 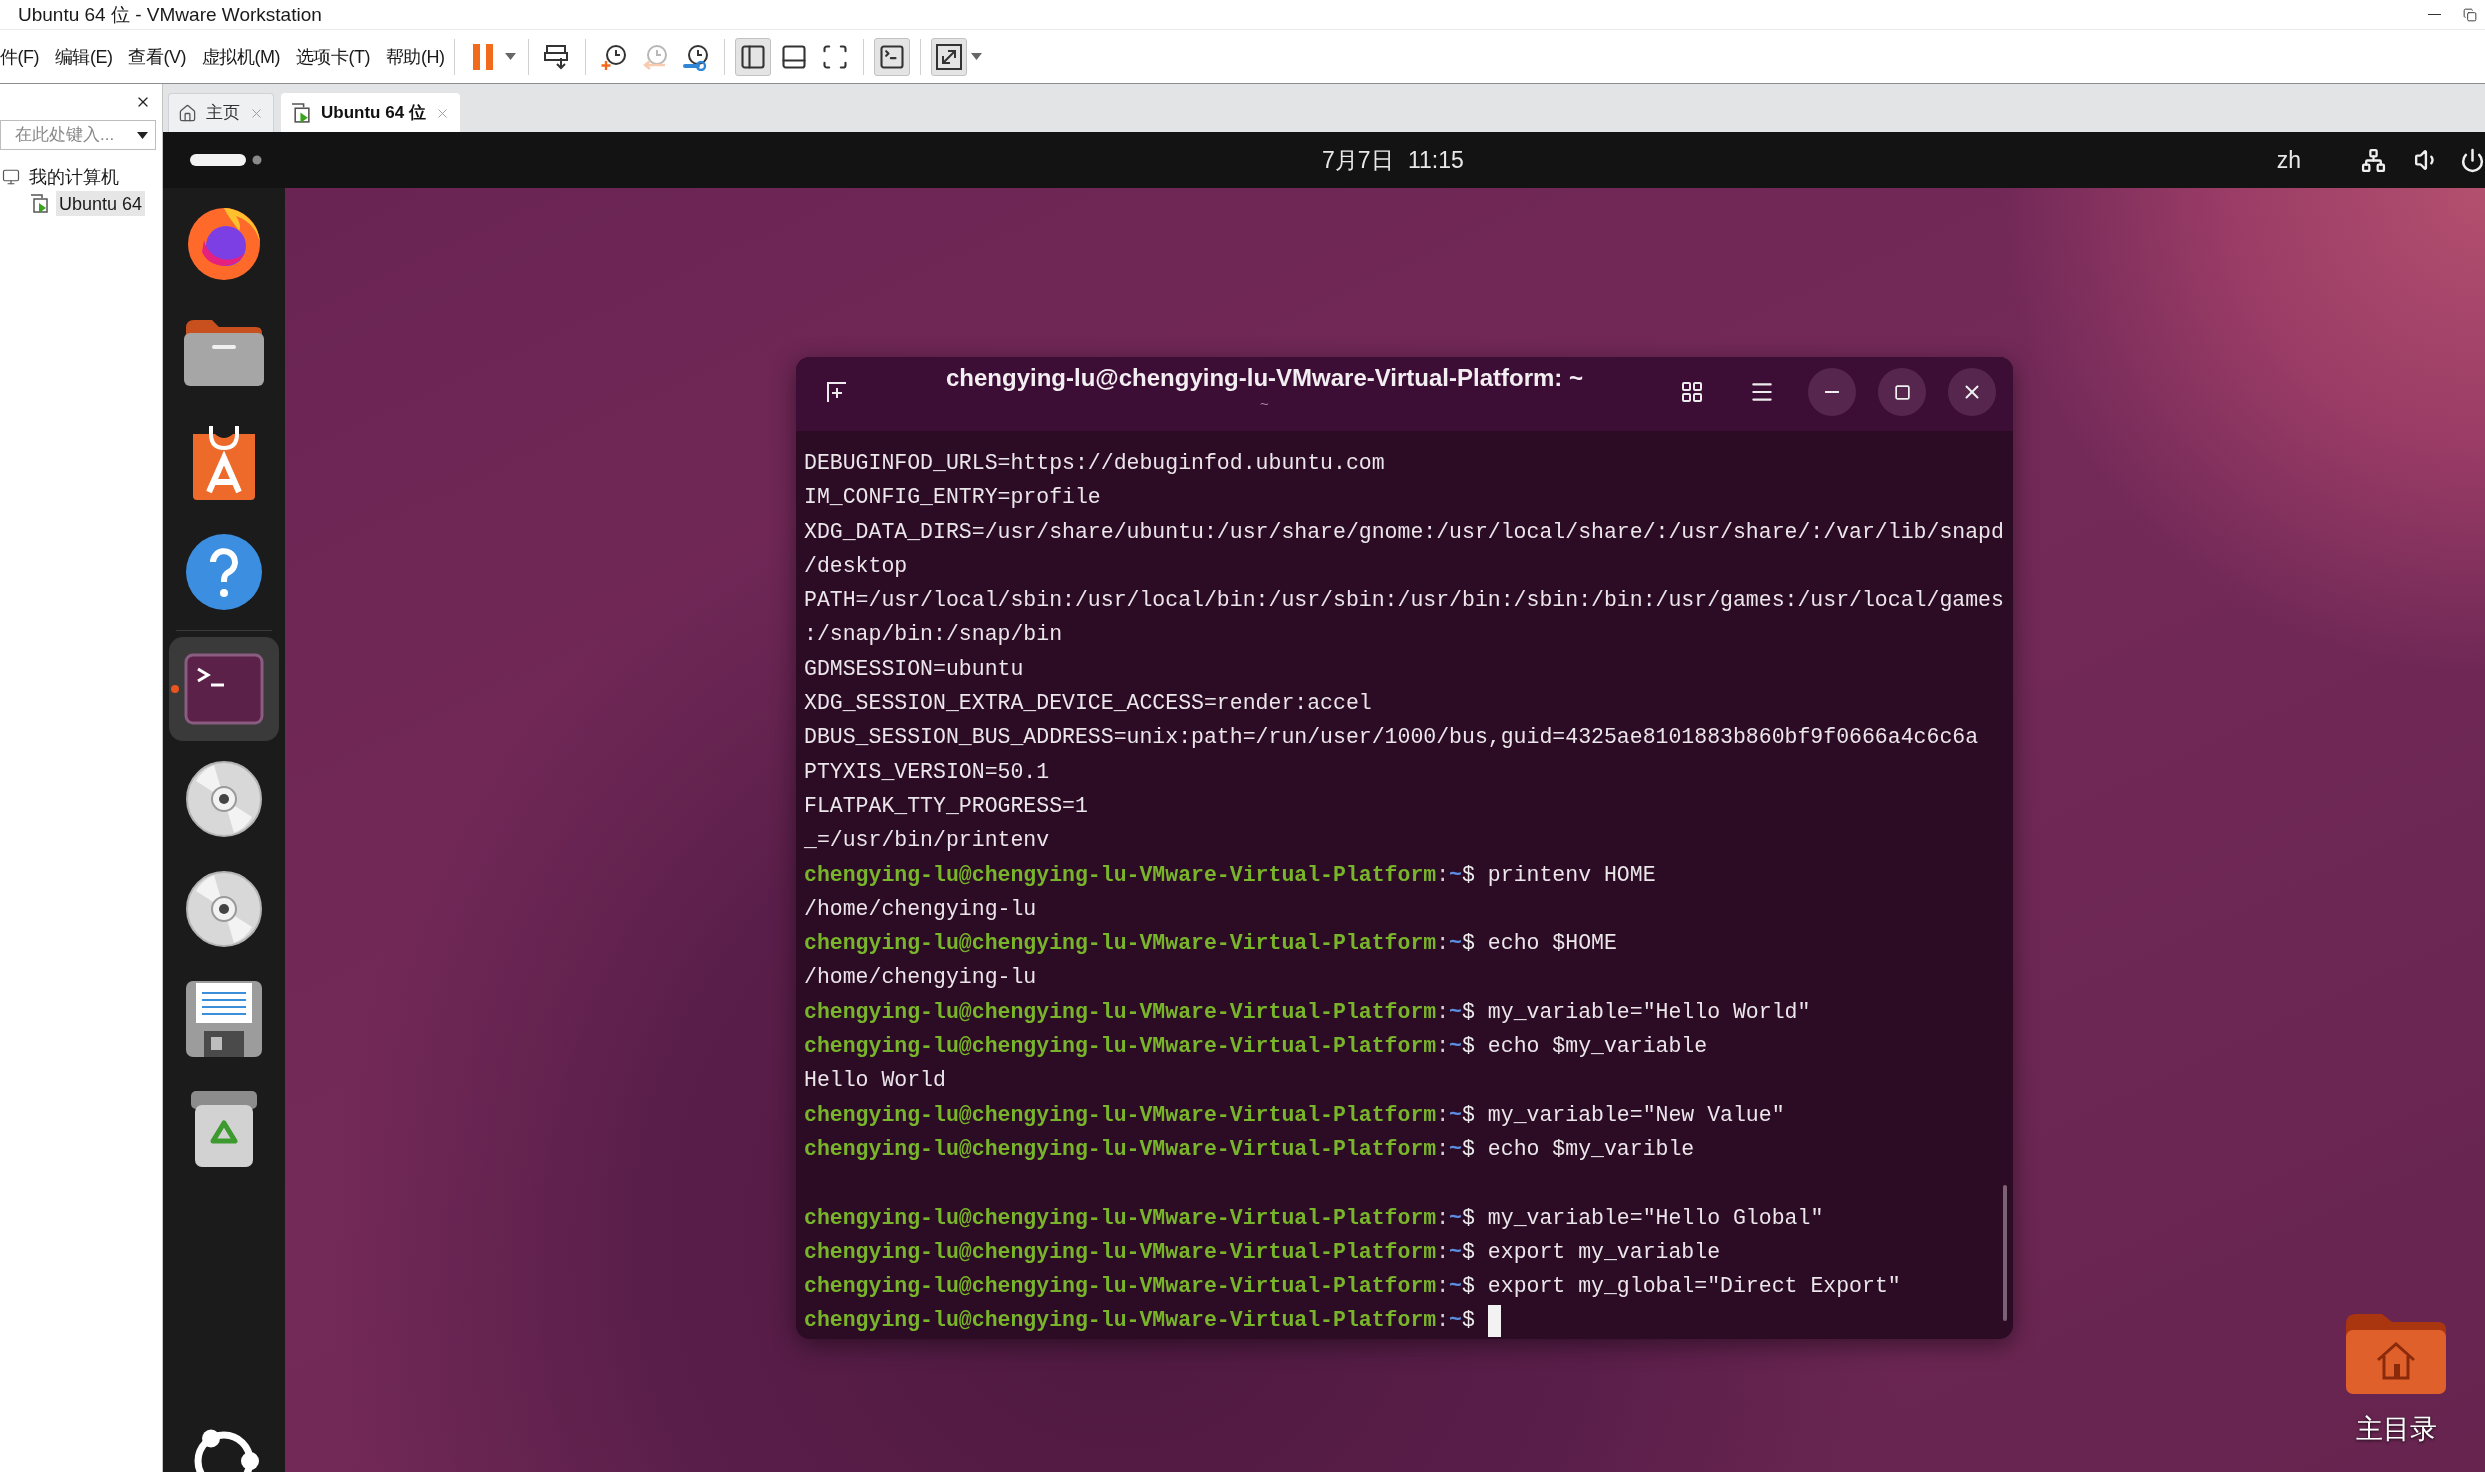 I want to click on menu-item: 件(F), so click(x=19, y=56).